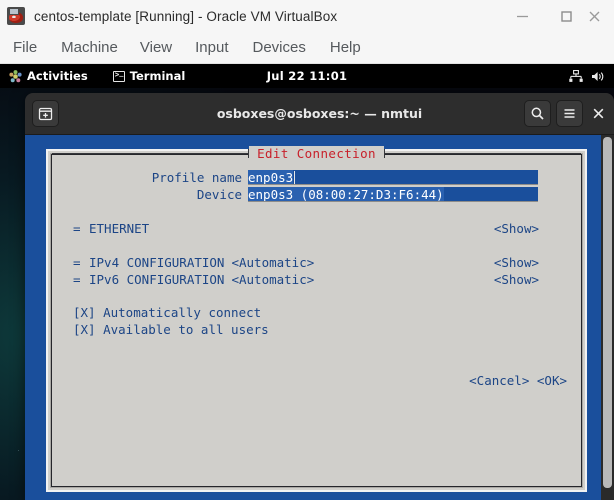 The width and height of the screenshot is (614, 500). I want to click on ethernet-section: = ETHERNET <Show>, so click(316, 228).